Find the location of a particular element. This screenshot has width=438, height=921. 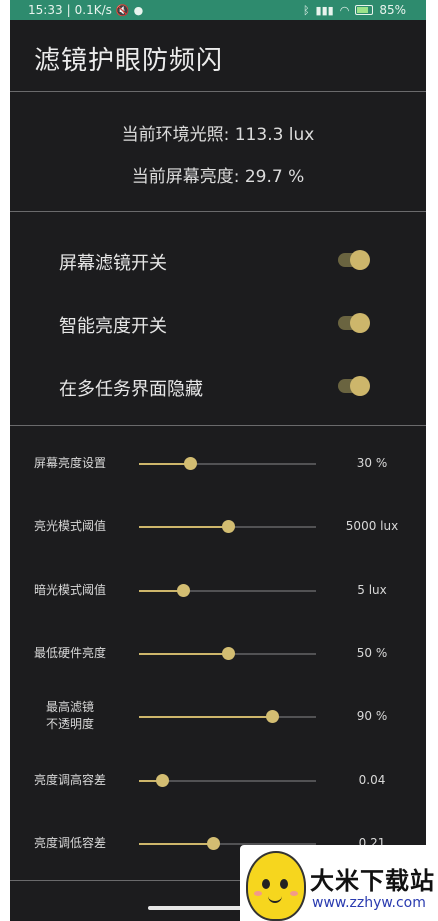

watermark-name: 大米下载站 is located at coordinates (372, 881).